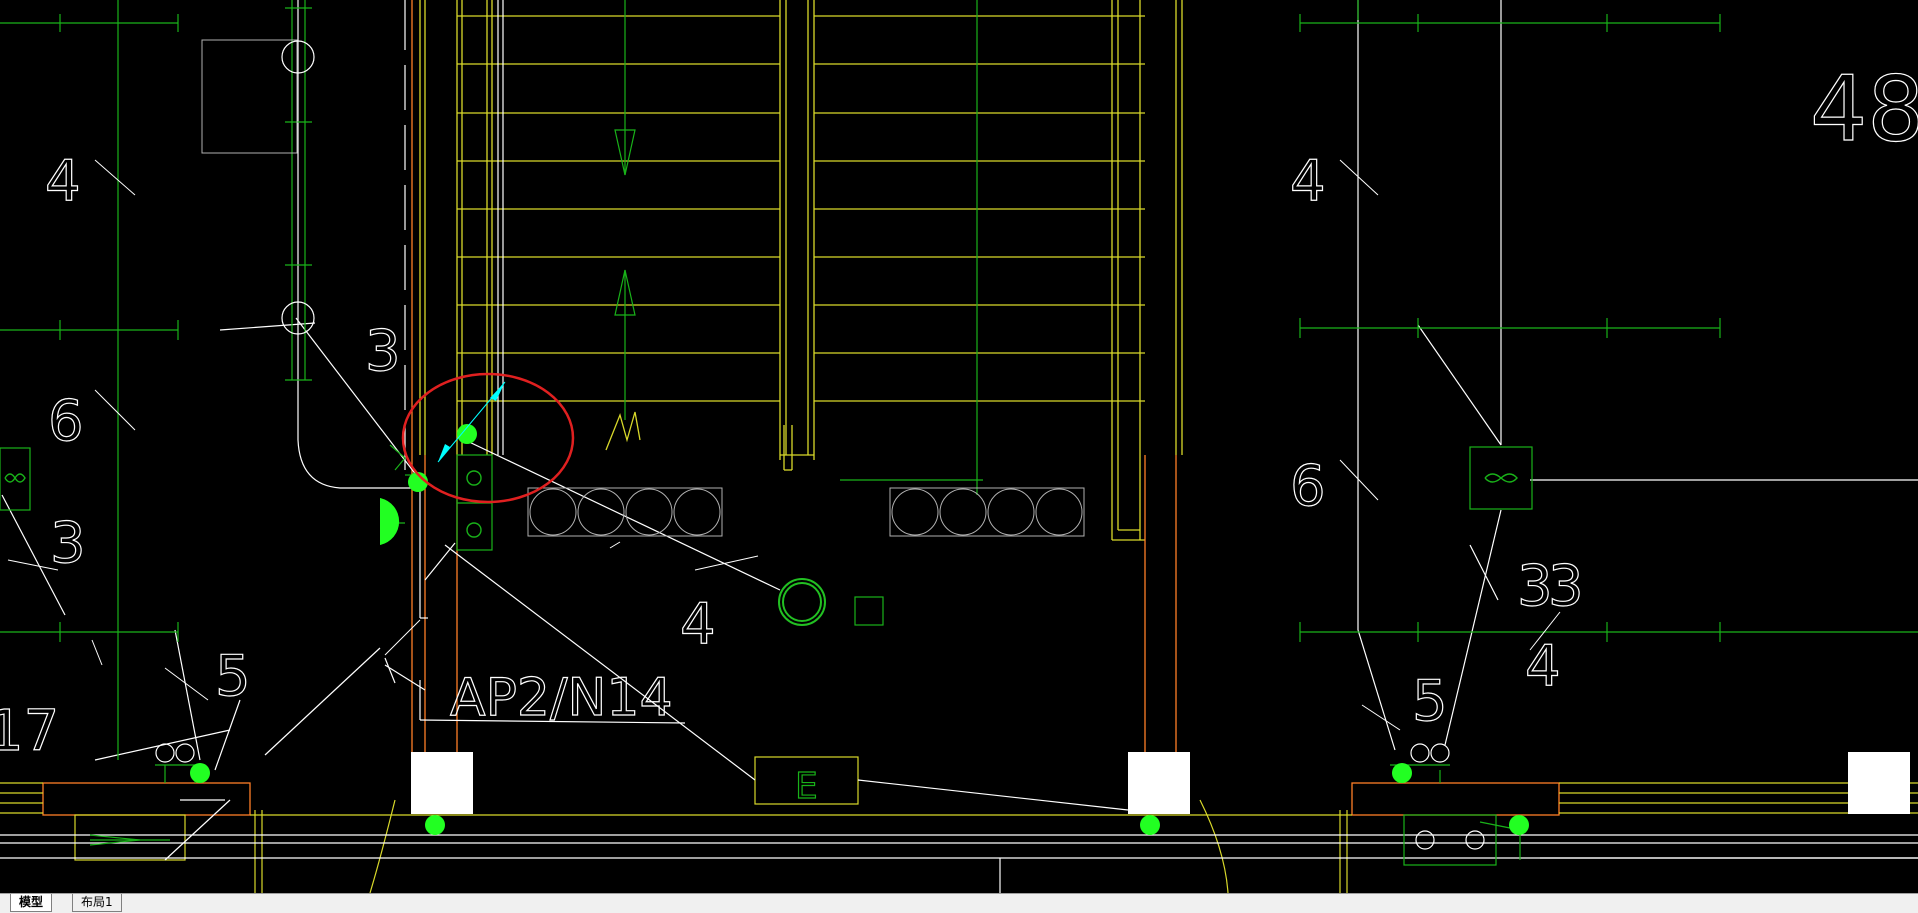 The width and height of the screenshot is (1918, 913). I want to click on label-num-5a: 5, so click(233, 676).